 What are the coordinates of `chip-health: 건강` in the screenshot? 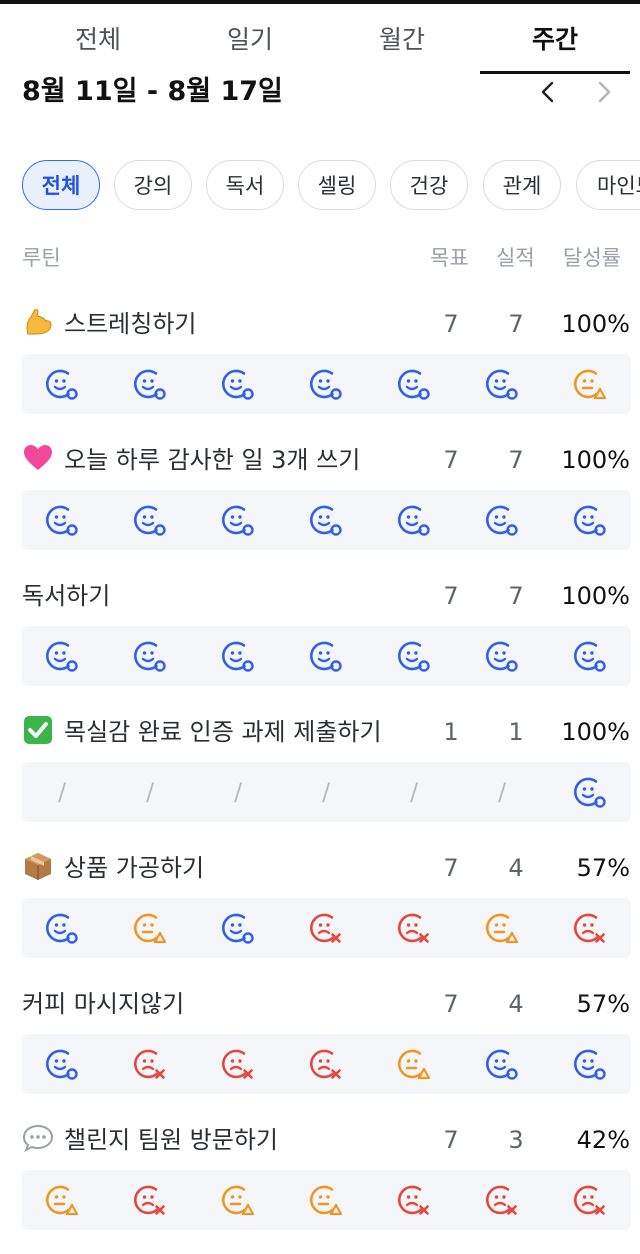 It's located at (429, 185).